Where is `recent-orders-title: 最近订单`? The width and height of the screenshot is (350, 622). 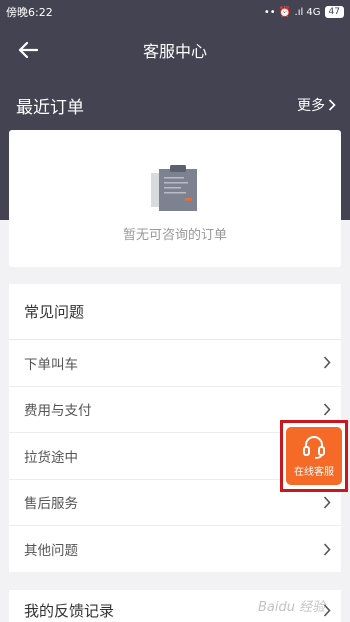
recent-orders-title: 最近订单 is located at coordinates (50, 107).